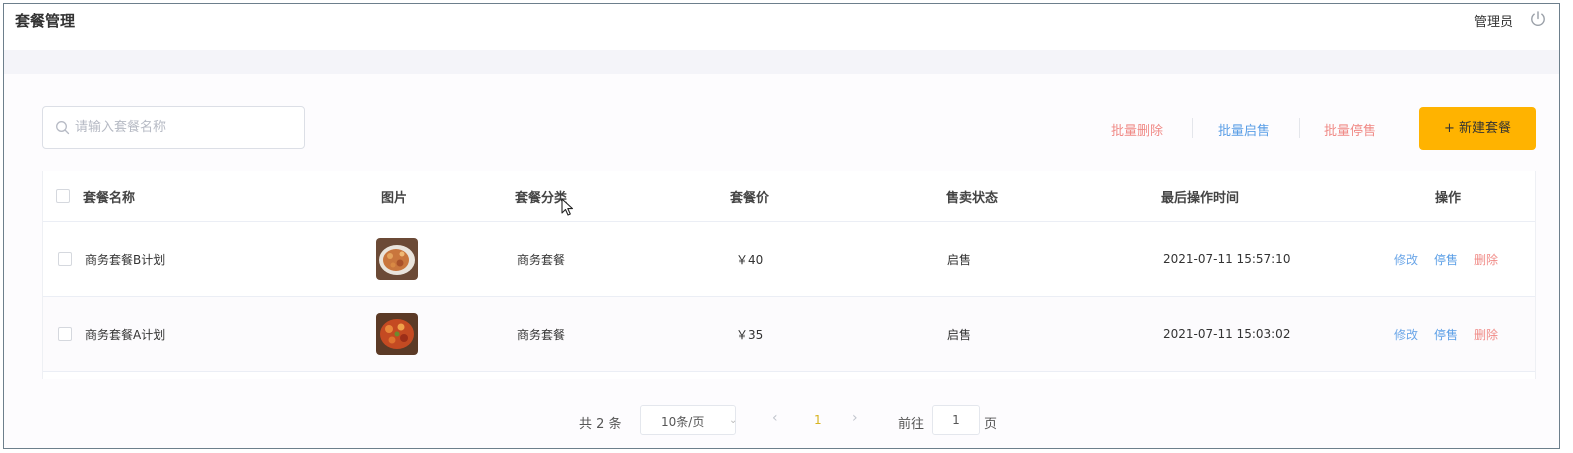  I want to click on user-name: 管理员, so click(1493, 20).